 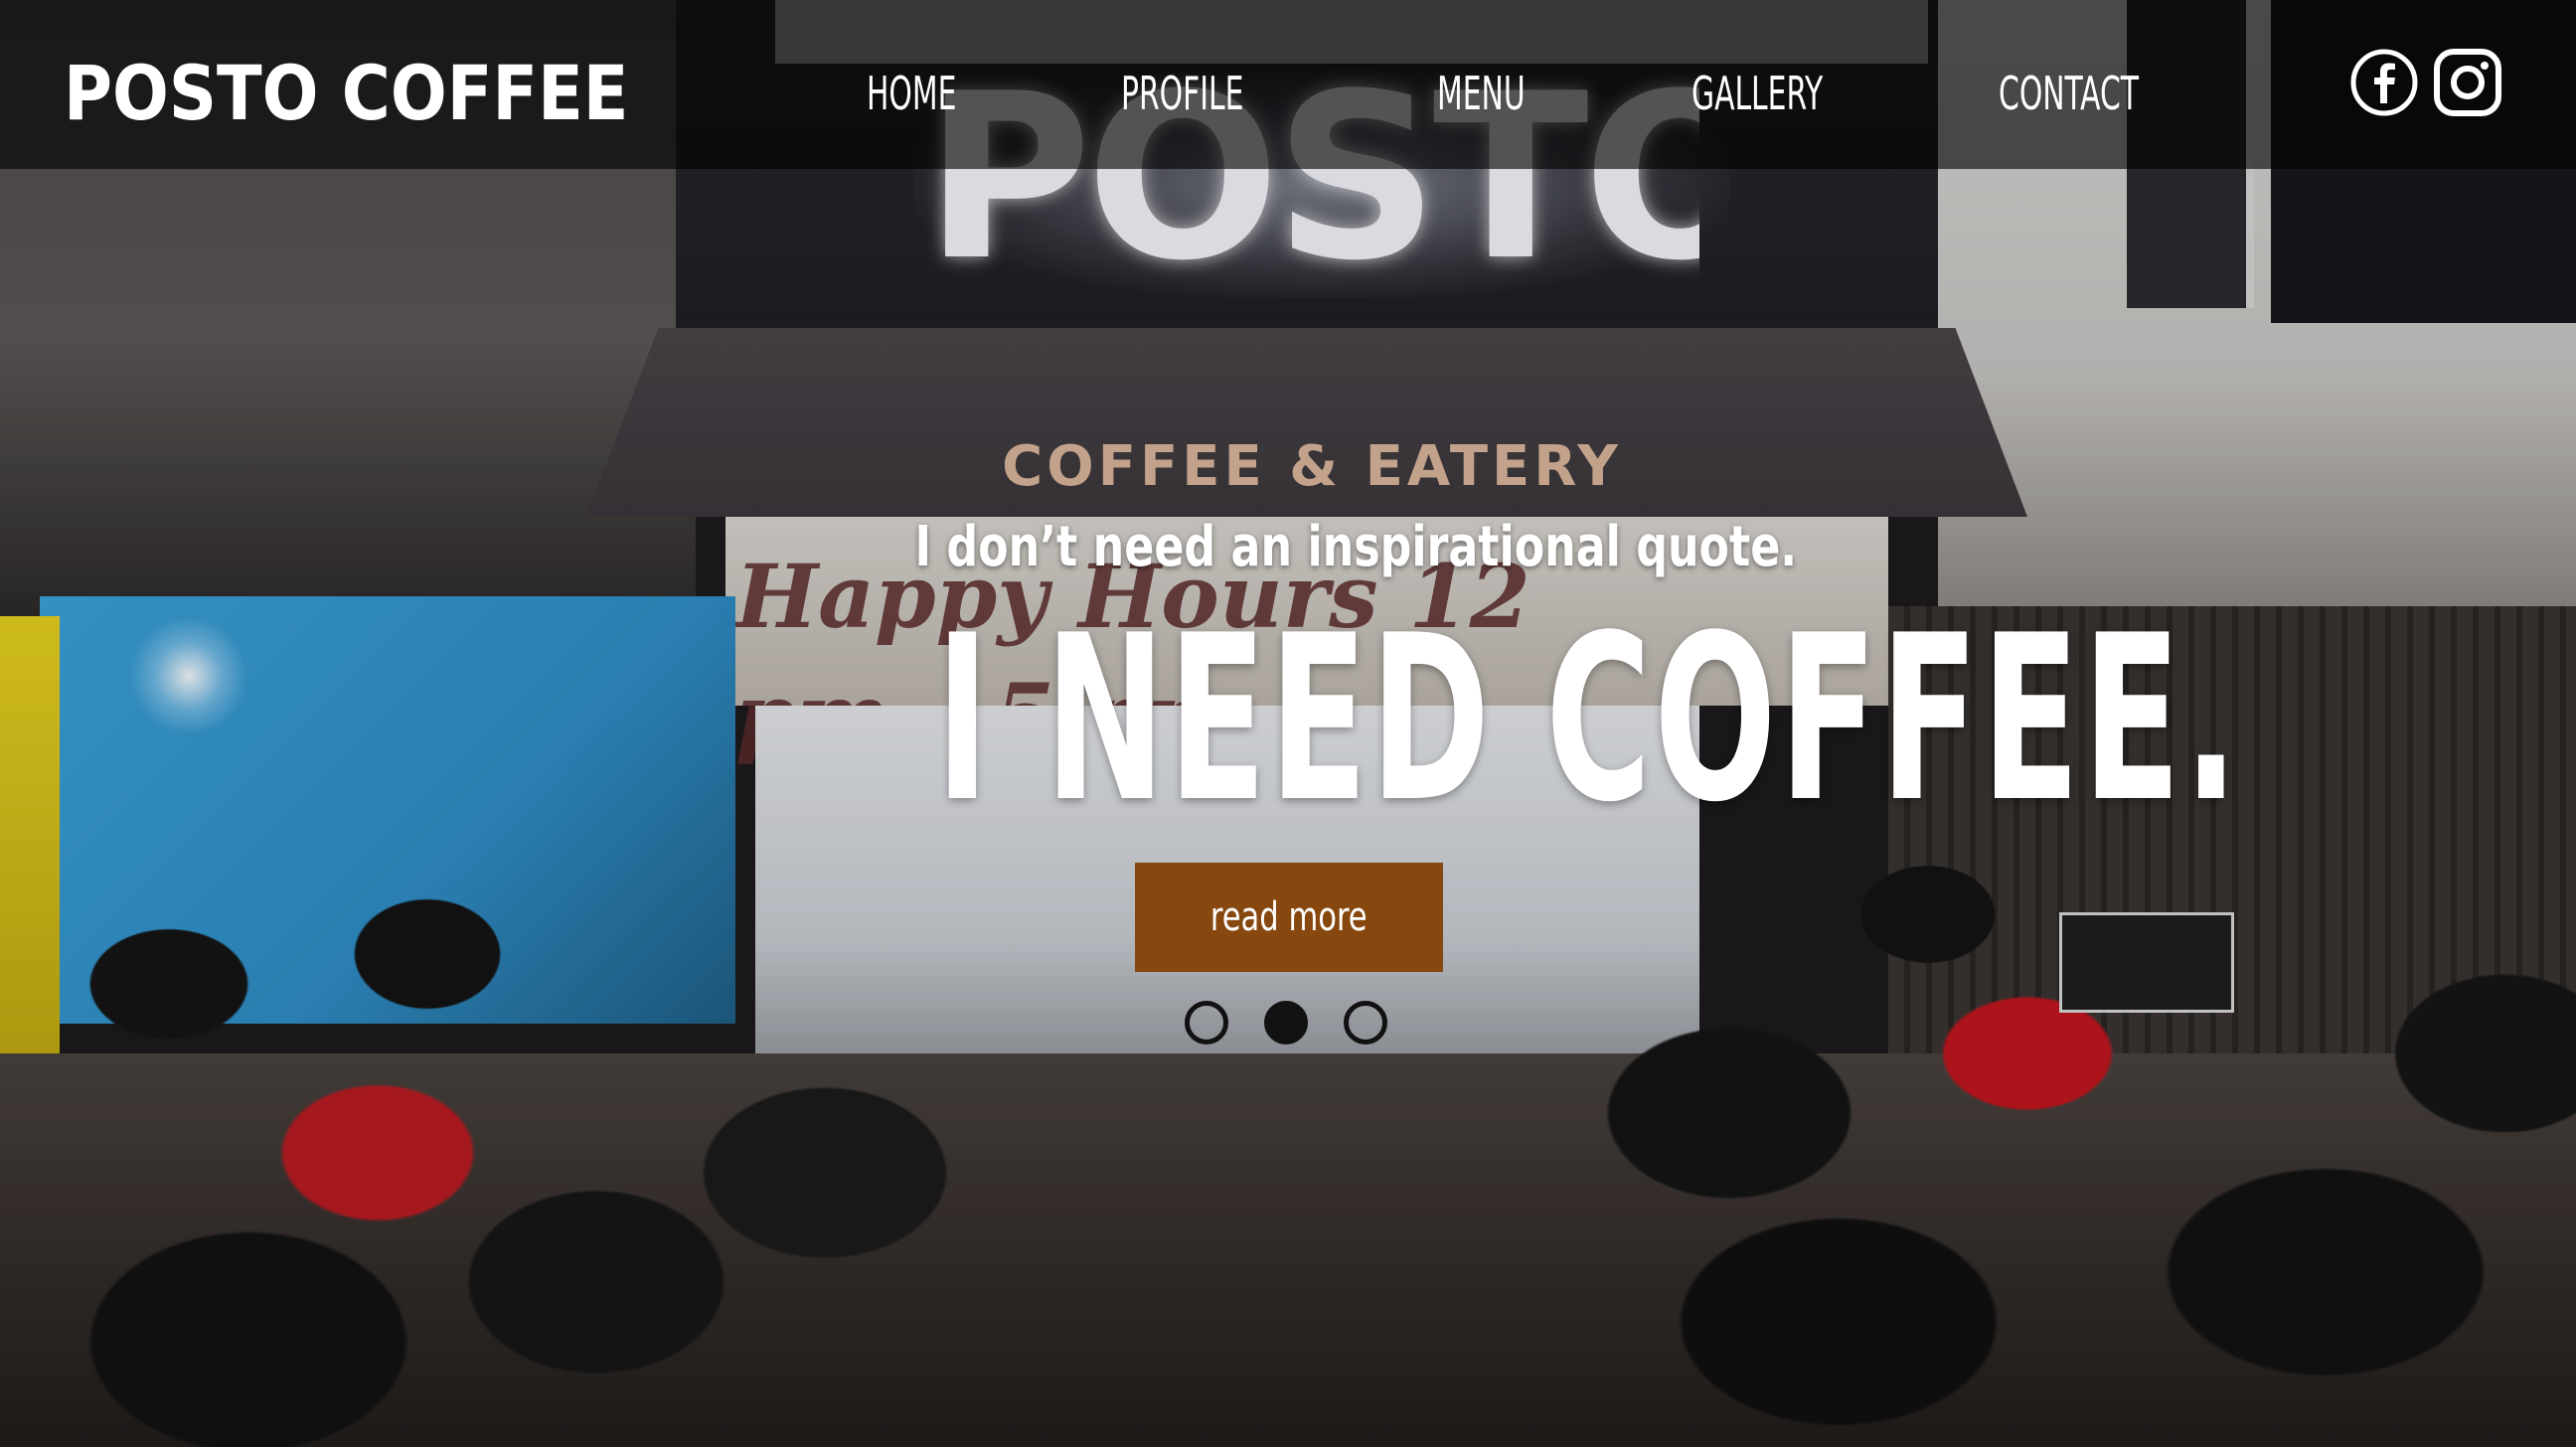 What do you see at coordinates (911, 94) in the screenshot?
I see `nav-item-home: HOME` at bounding box center [911, 94].